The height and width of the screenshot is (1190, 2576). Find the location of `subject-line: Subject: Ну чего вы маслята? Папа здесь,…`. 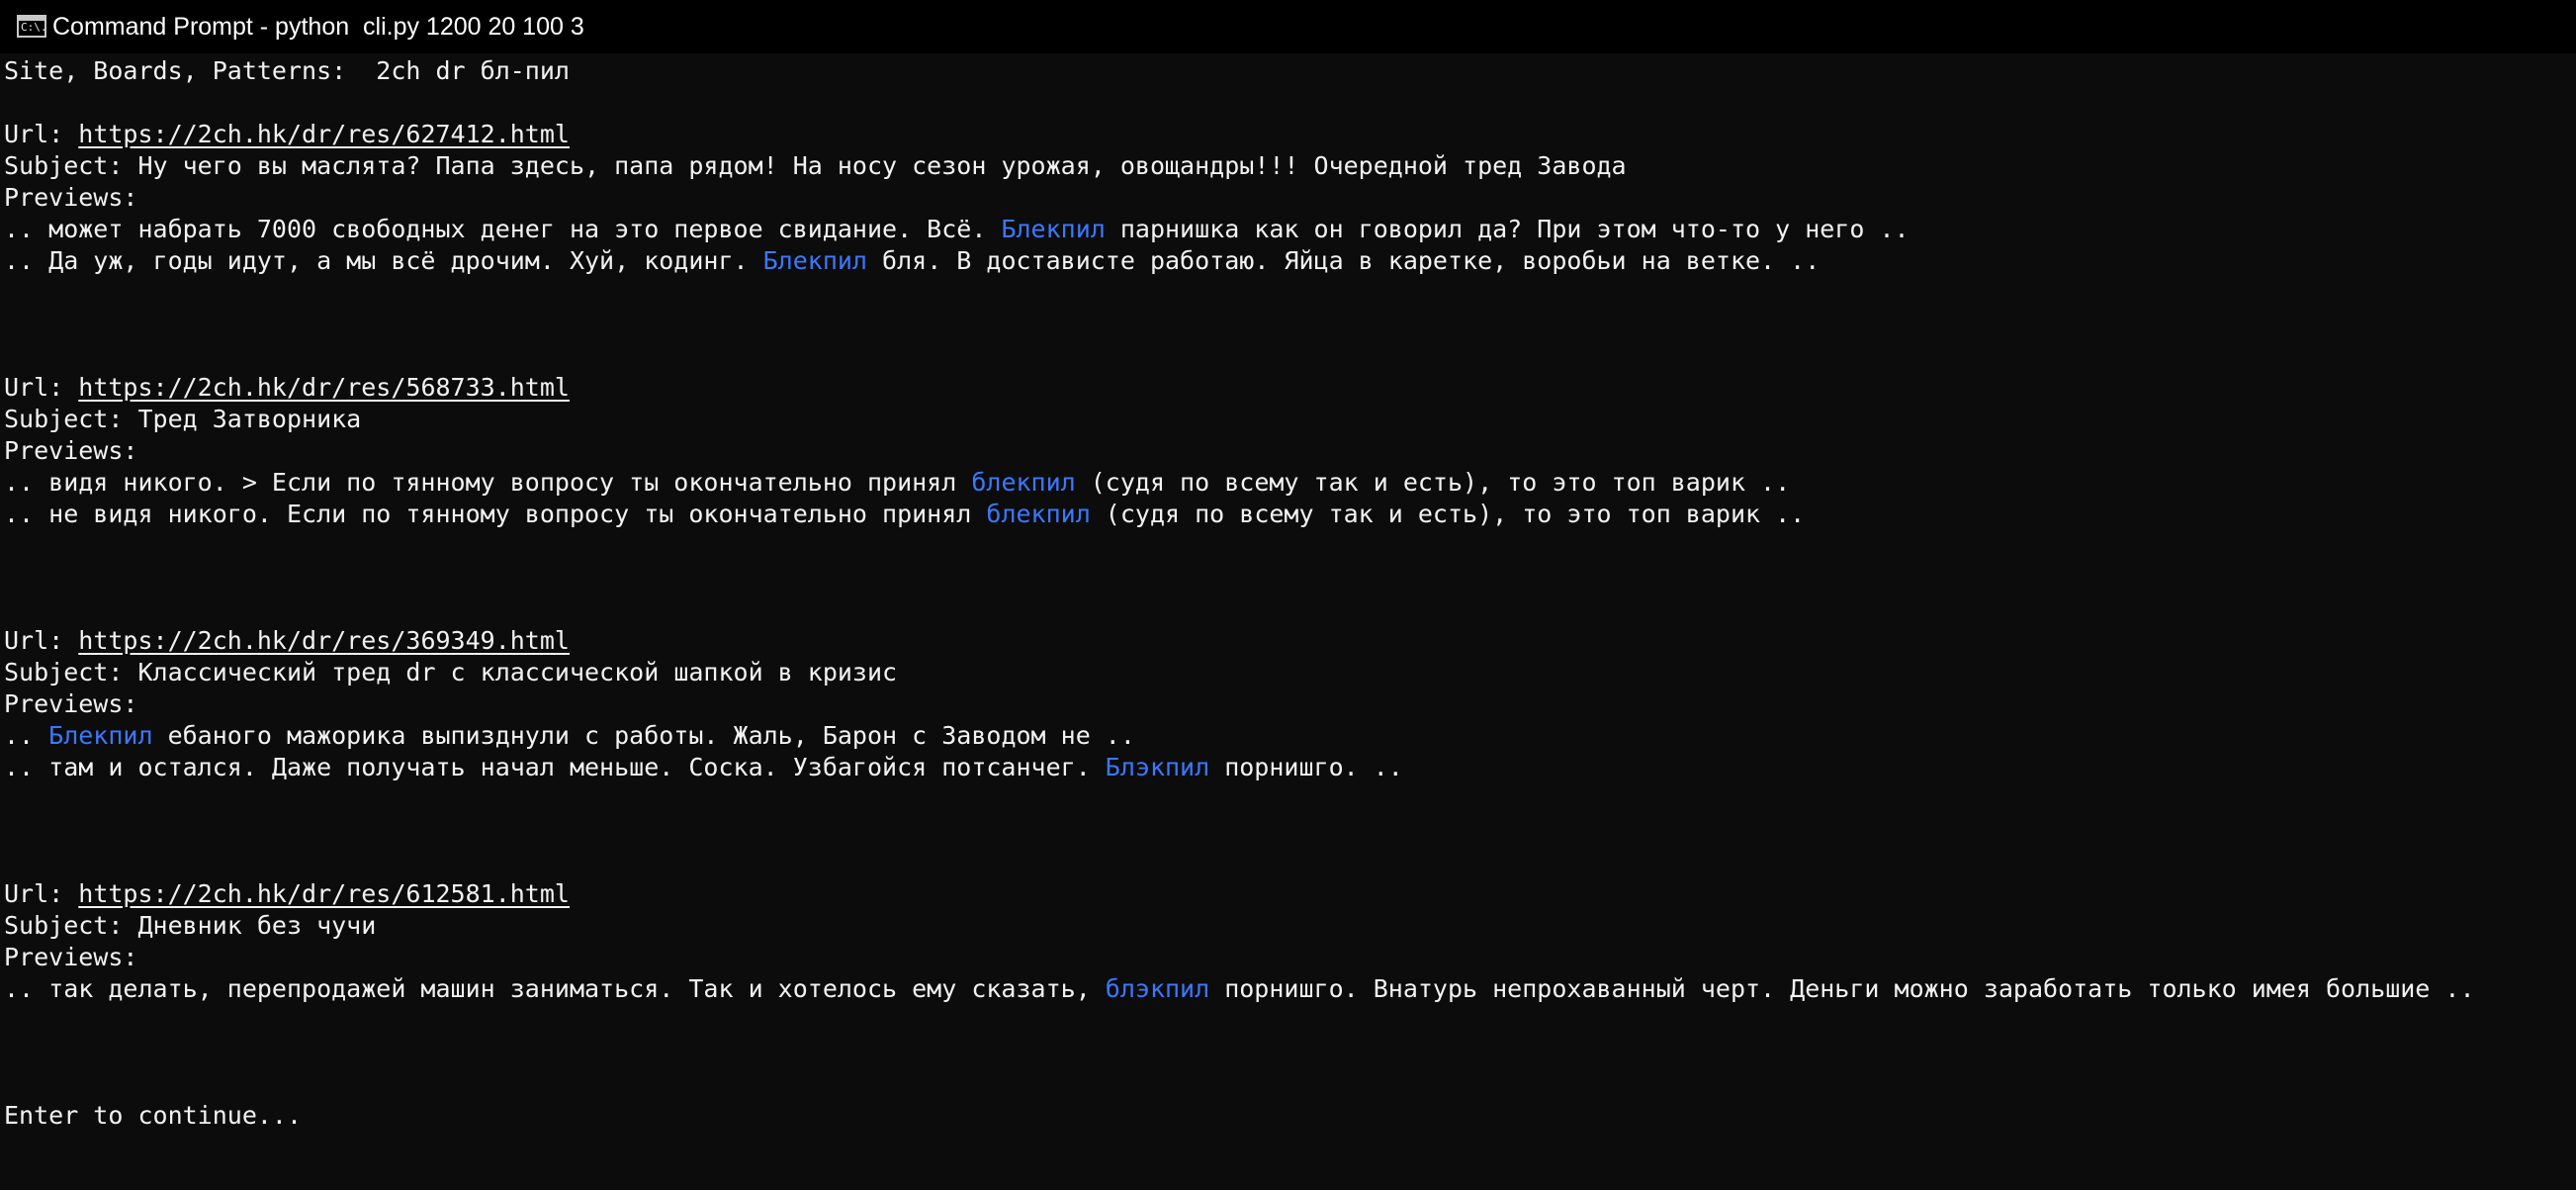

subject-line: Subject: Ну чего вы маслята? Папа здесь,… is located at coordinates (815, 166).